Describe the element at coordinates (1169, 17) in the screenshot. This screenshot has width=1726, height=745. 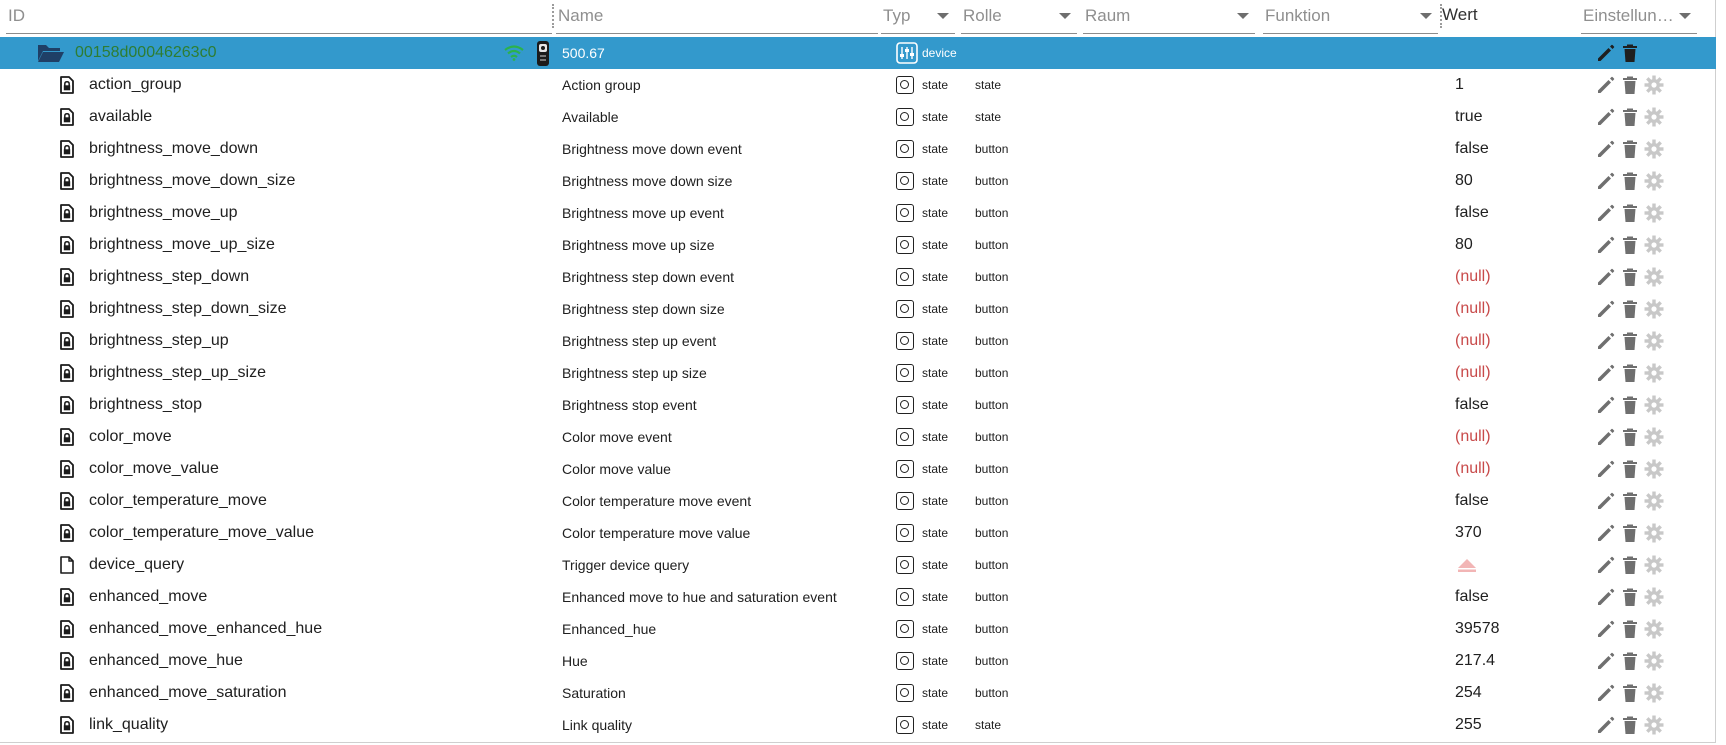
I see `room-filter-select: Raum` at that location.